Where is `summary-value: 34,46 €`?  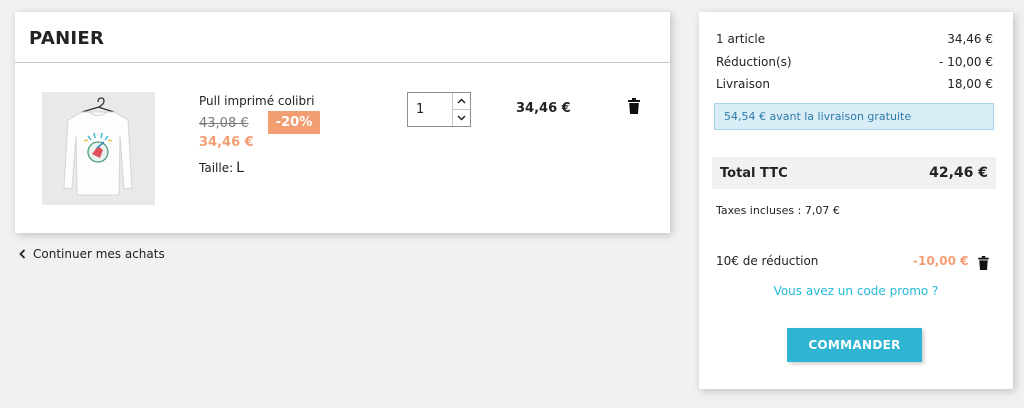 summary-value: 34,46 € is located at coordinates (970, 39).